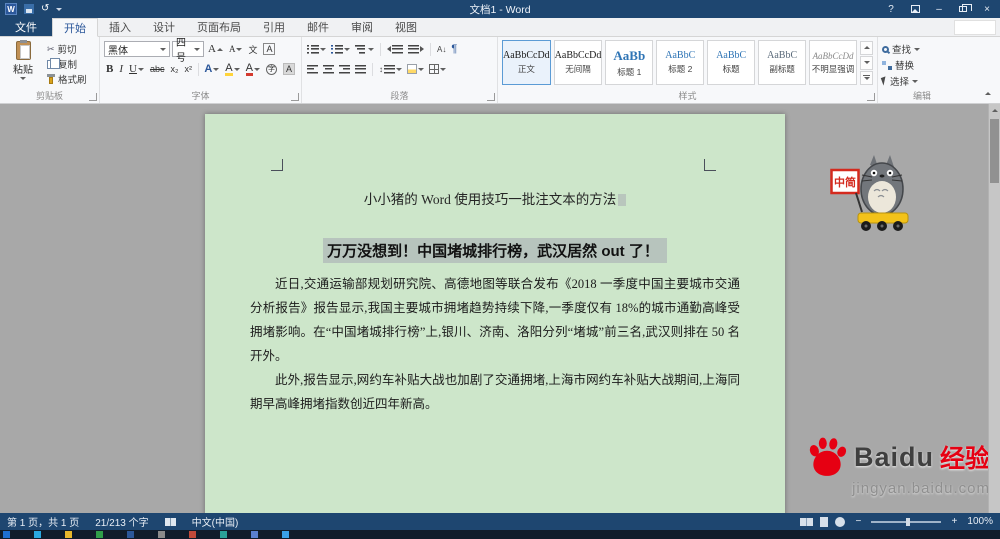 This screenshot has height=539, width=1000. I want to click on shading-button, so click(415, 69).